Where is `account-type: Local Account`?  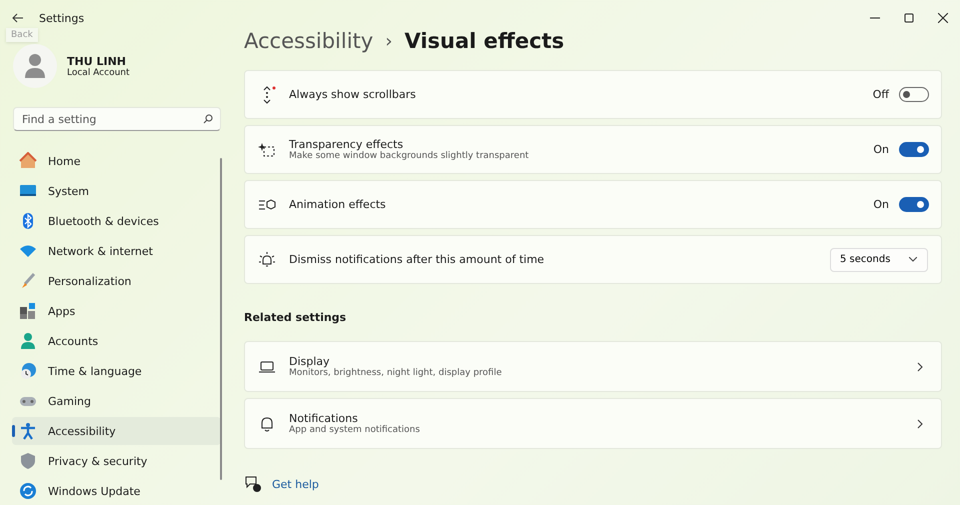 account-type: Local Account is located at coordinates (98, 73).